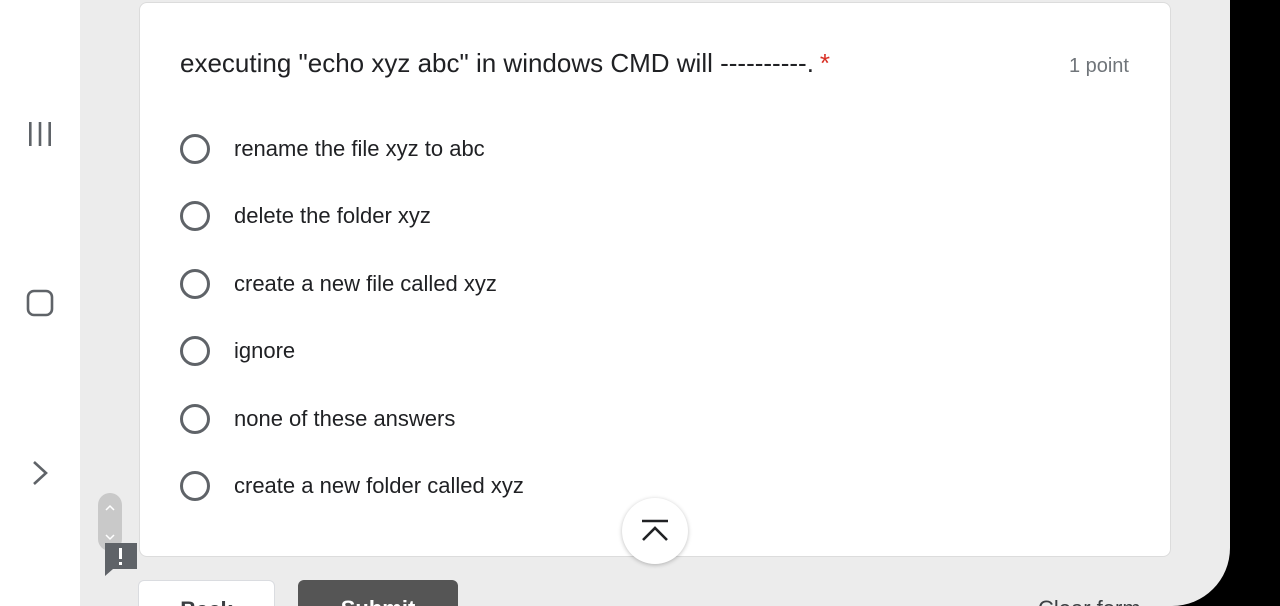 The width and height of the screenshot is (1280, 606). Describe the element at coordinates (478, 419) in the screenshot. I see `option-none: none of these answers` at that location.